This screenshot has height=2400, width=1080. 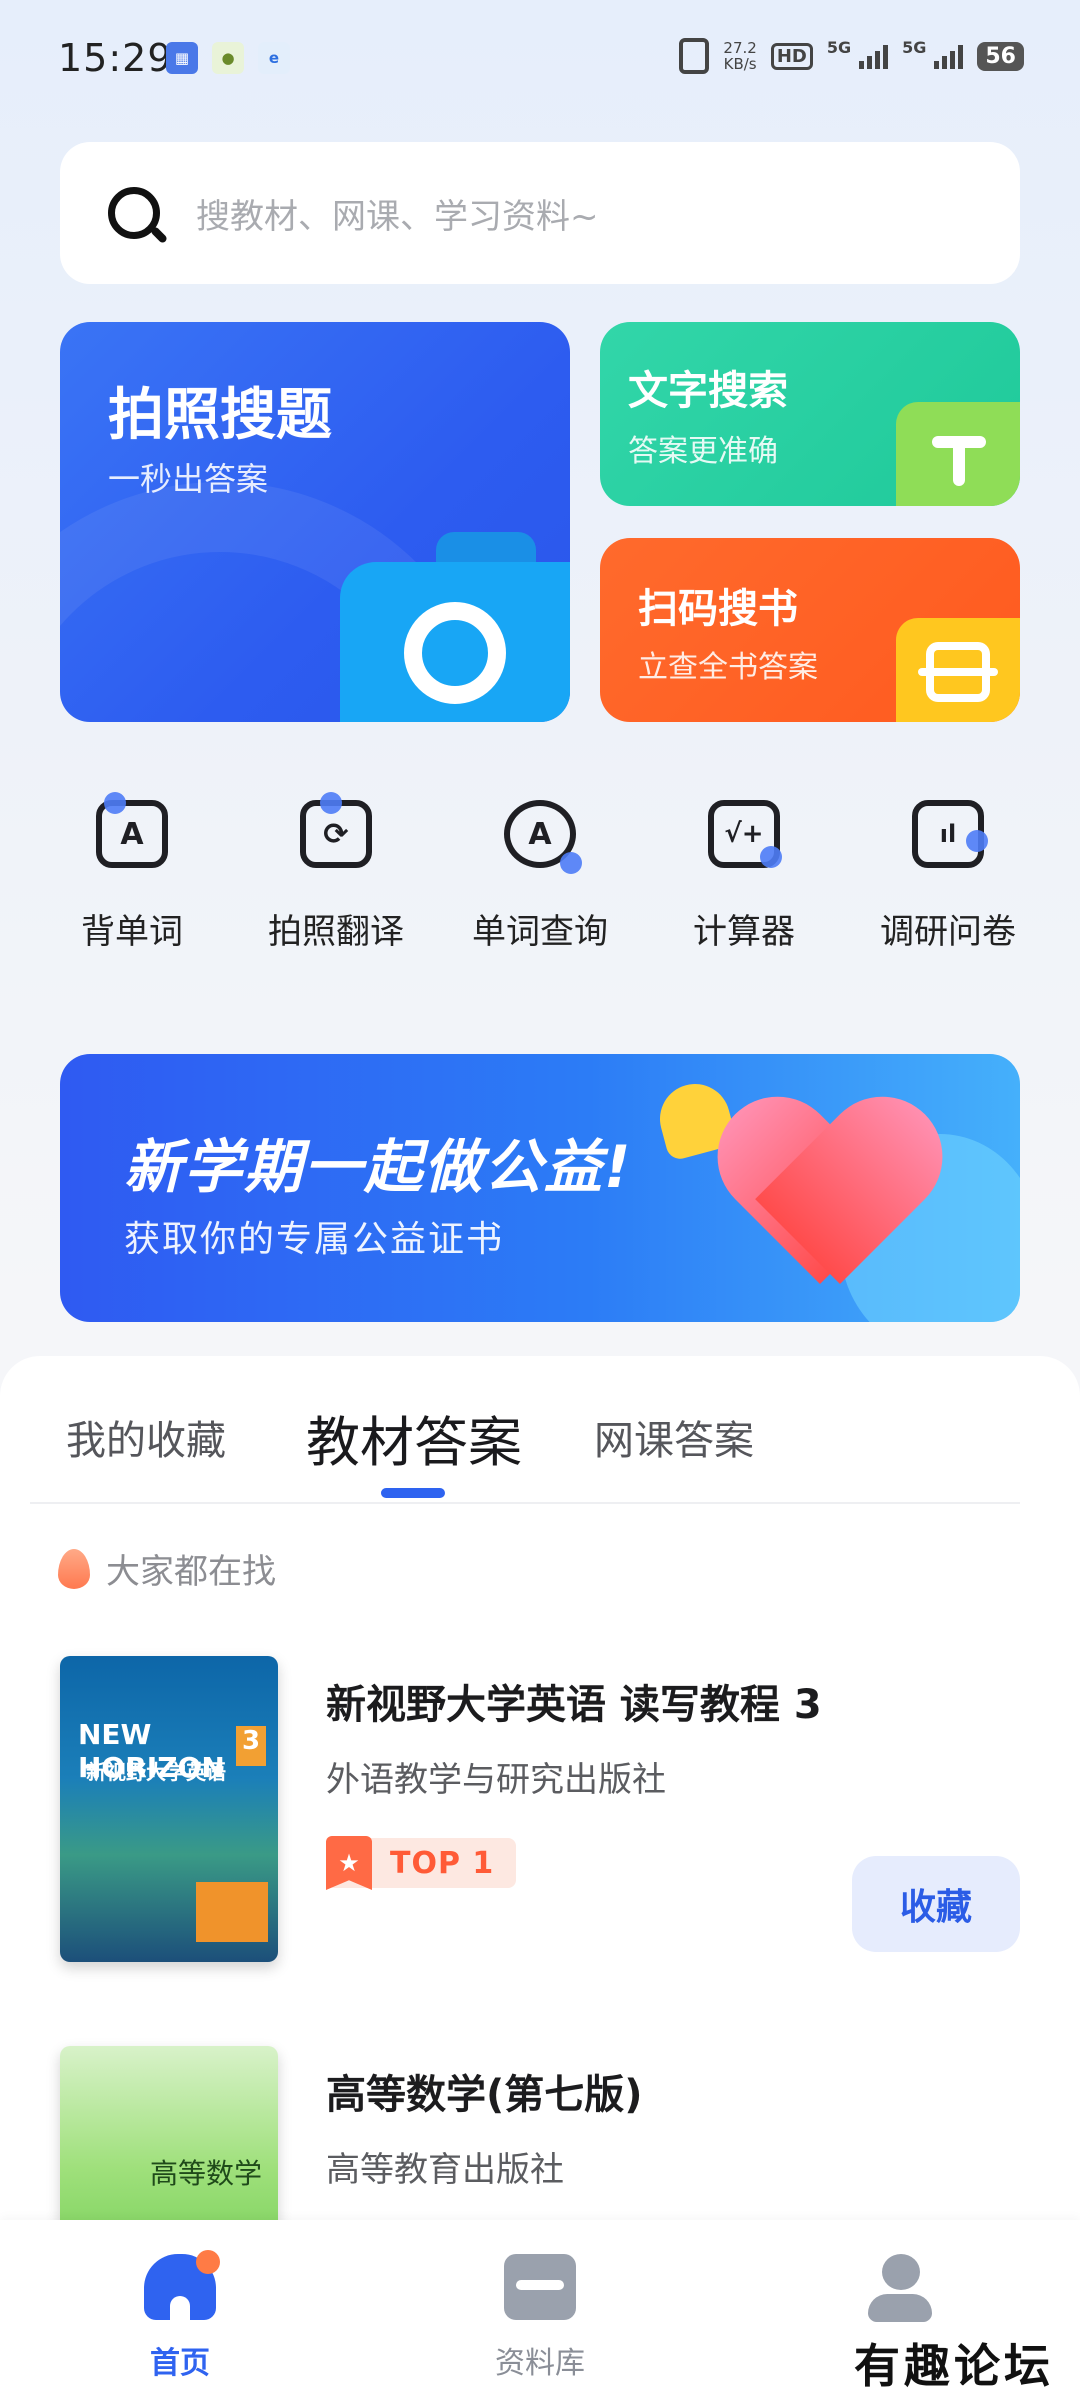 I want to click on status-indicators: 27.2 KB/s HD 5G 5G 56, so click(x=851, y=56).